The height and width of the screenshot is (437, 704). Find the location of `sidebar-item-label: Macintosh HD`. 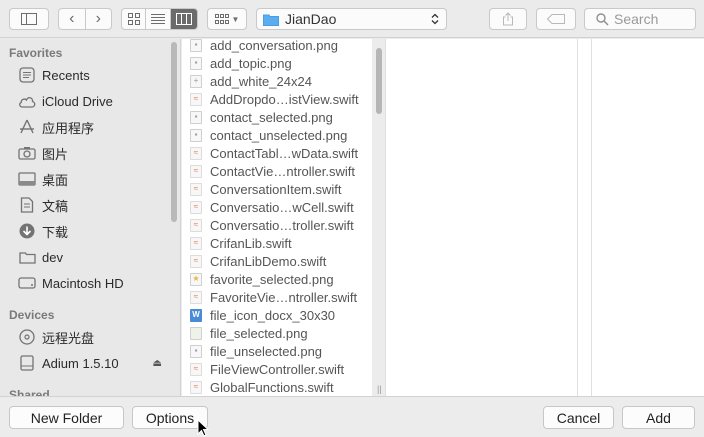

sidebar-item-label: Macintosh HD is located at coordinates (83, 283).